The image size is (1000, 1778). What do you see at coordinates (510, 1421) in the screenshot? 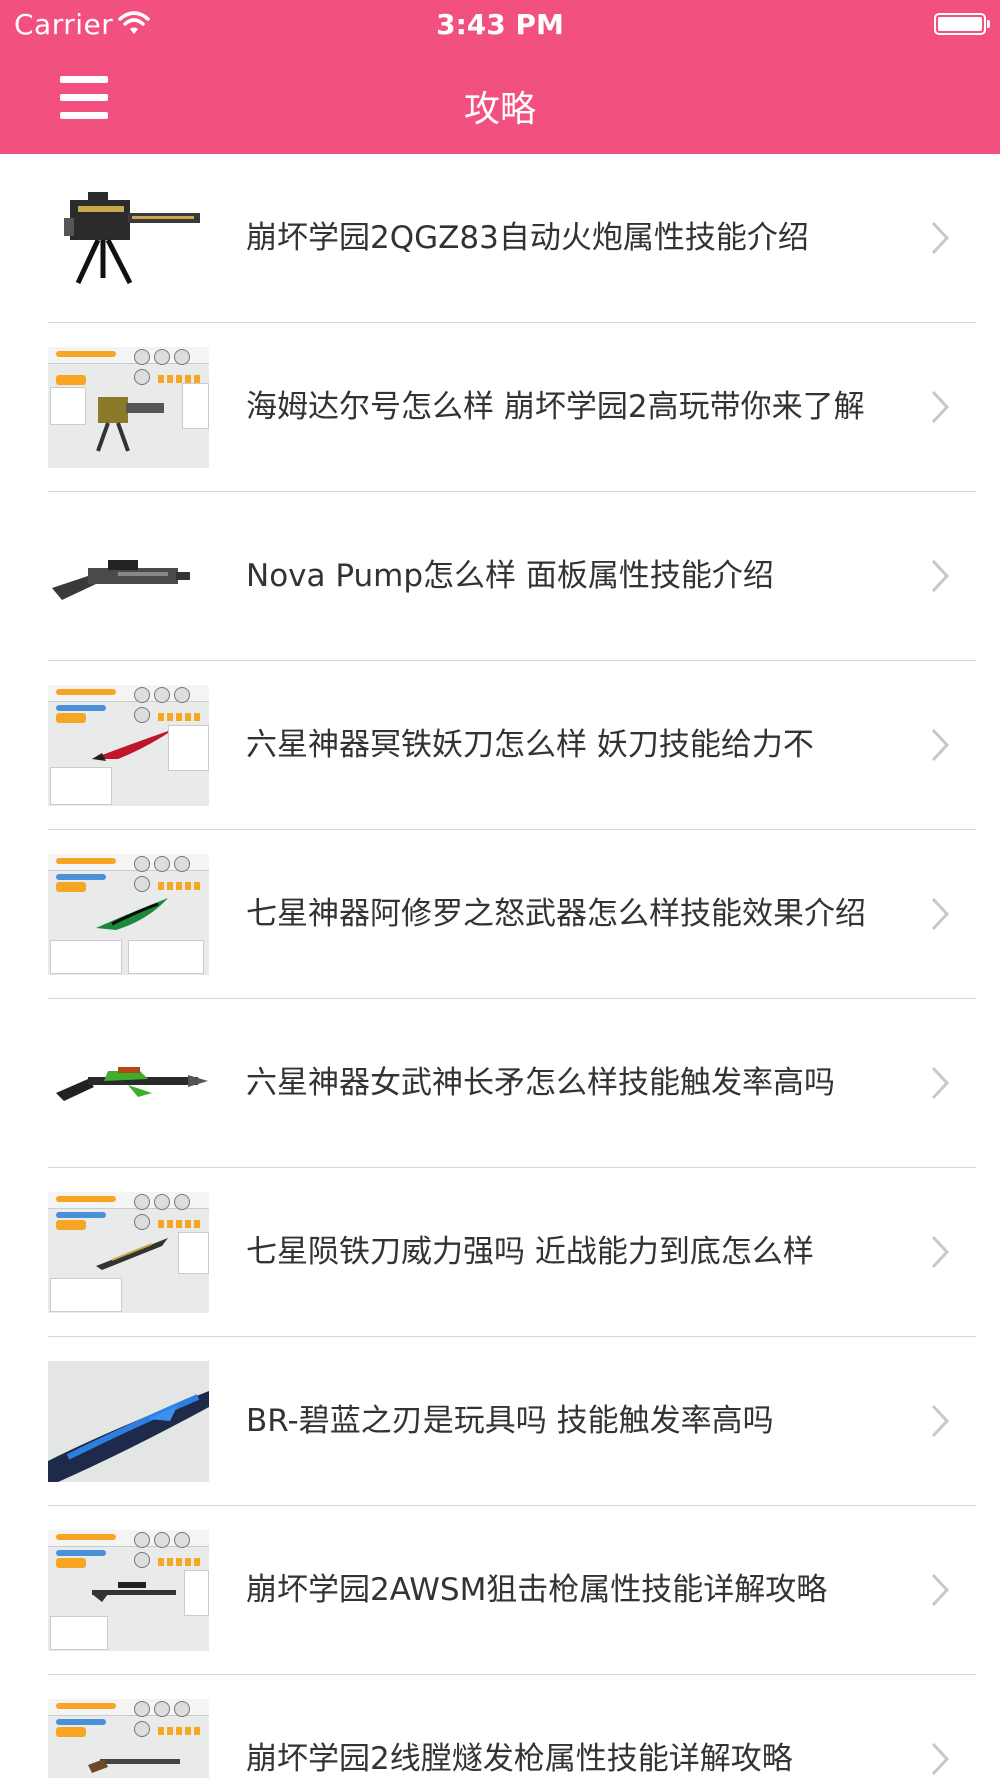
I see `article-title: BR-碧蓝之刃是玩具吗 技能触发率高吗` at bounding box center [510, 1421].